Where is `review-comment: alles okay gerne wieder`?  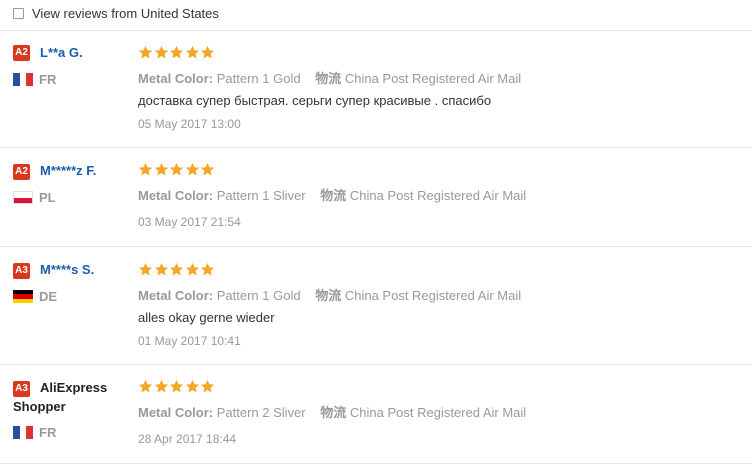 review-comment: alles okay gerne wieder is located at coordinates (206, 317).